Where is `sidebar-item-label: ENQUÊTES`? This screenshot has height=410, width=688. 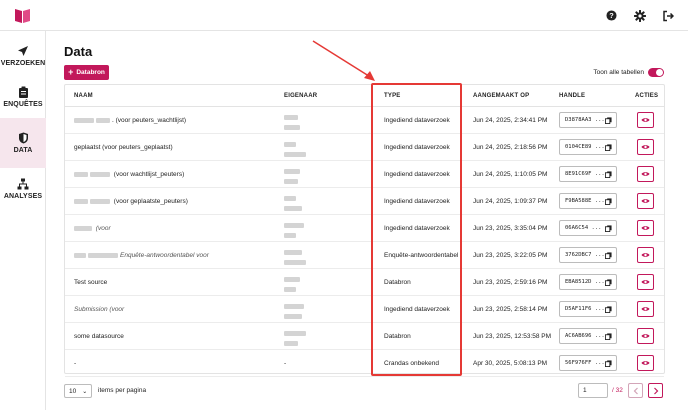
sidebar-item-label: ENQUÊTES is located at coordinates (23, 104).